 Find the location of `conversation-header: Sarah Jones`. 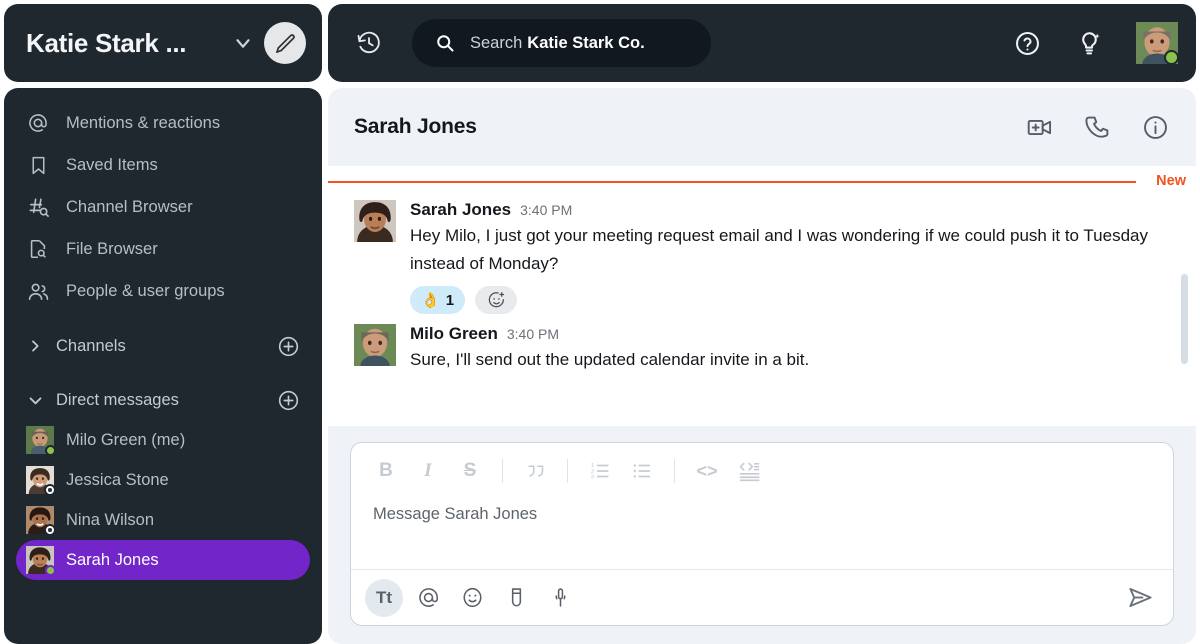

conversation-header: Sarah Jones is located at coordinates (762, 127).